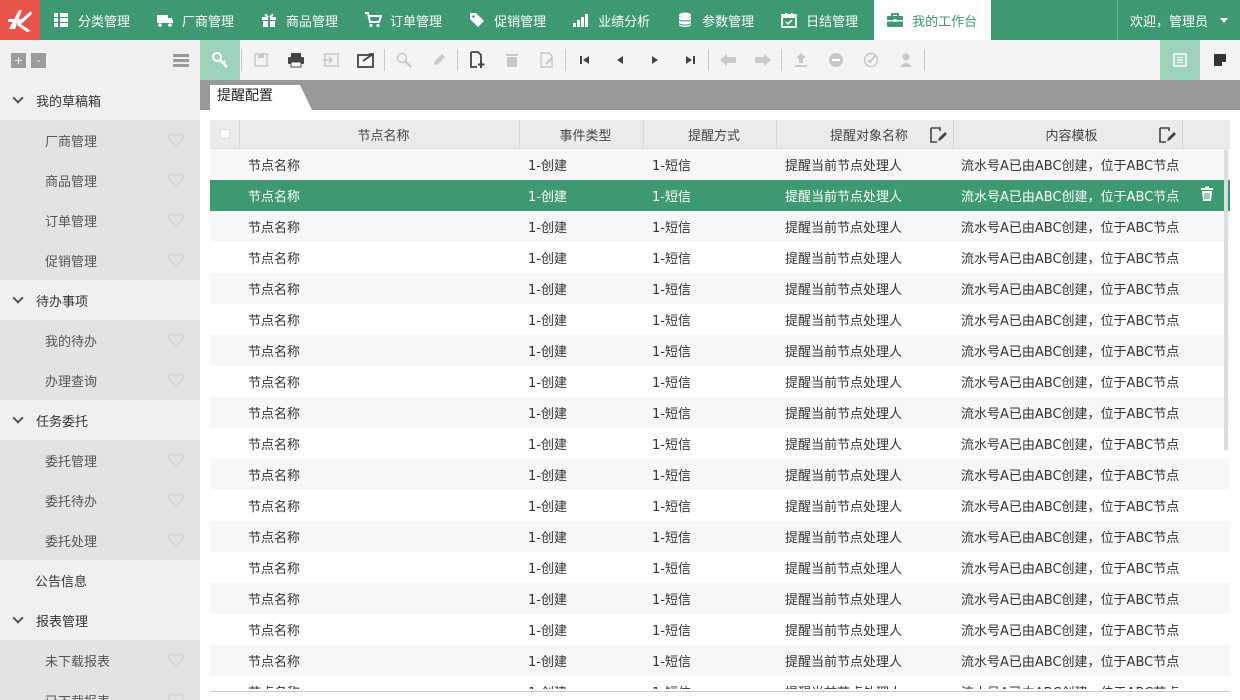 This screenshot has width=1240, height=700. What do you see at coordinates (844, 290) in the screenshot?
I see `table-cell: 提醒当前节点处理人` at bounding box center [844, 290].